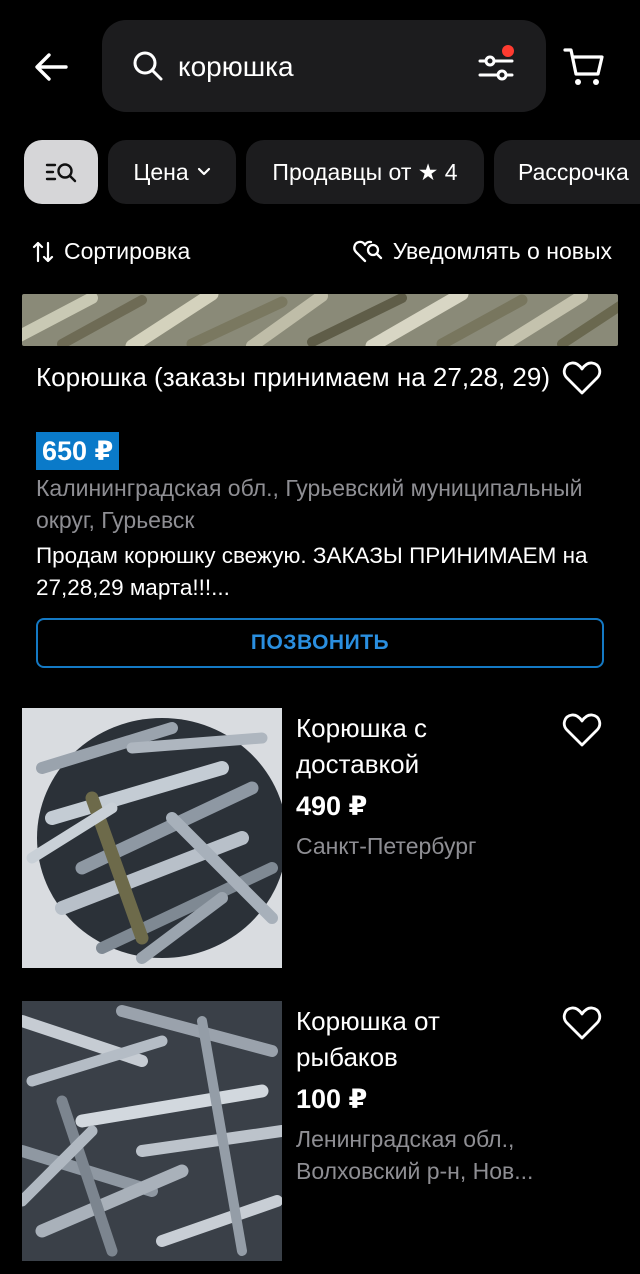 This screenshot has height=1274, width=640. Describe the element at coordinates (573, 171) in the screenshot. I see `filter-chip-installment-label: Рассрочка` at that location.